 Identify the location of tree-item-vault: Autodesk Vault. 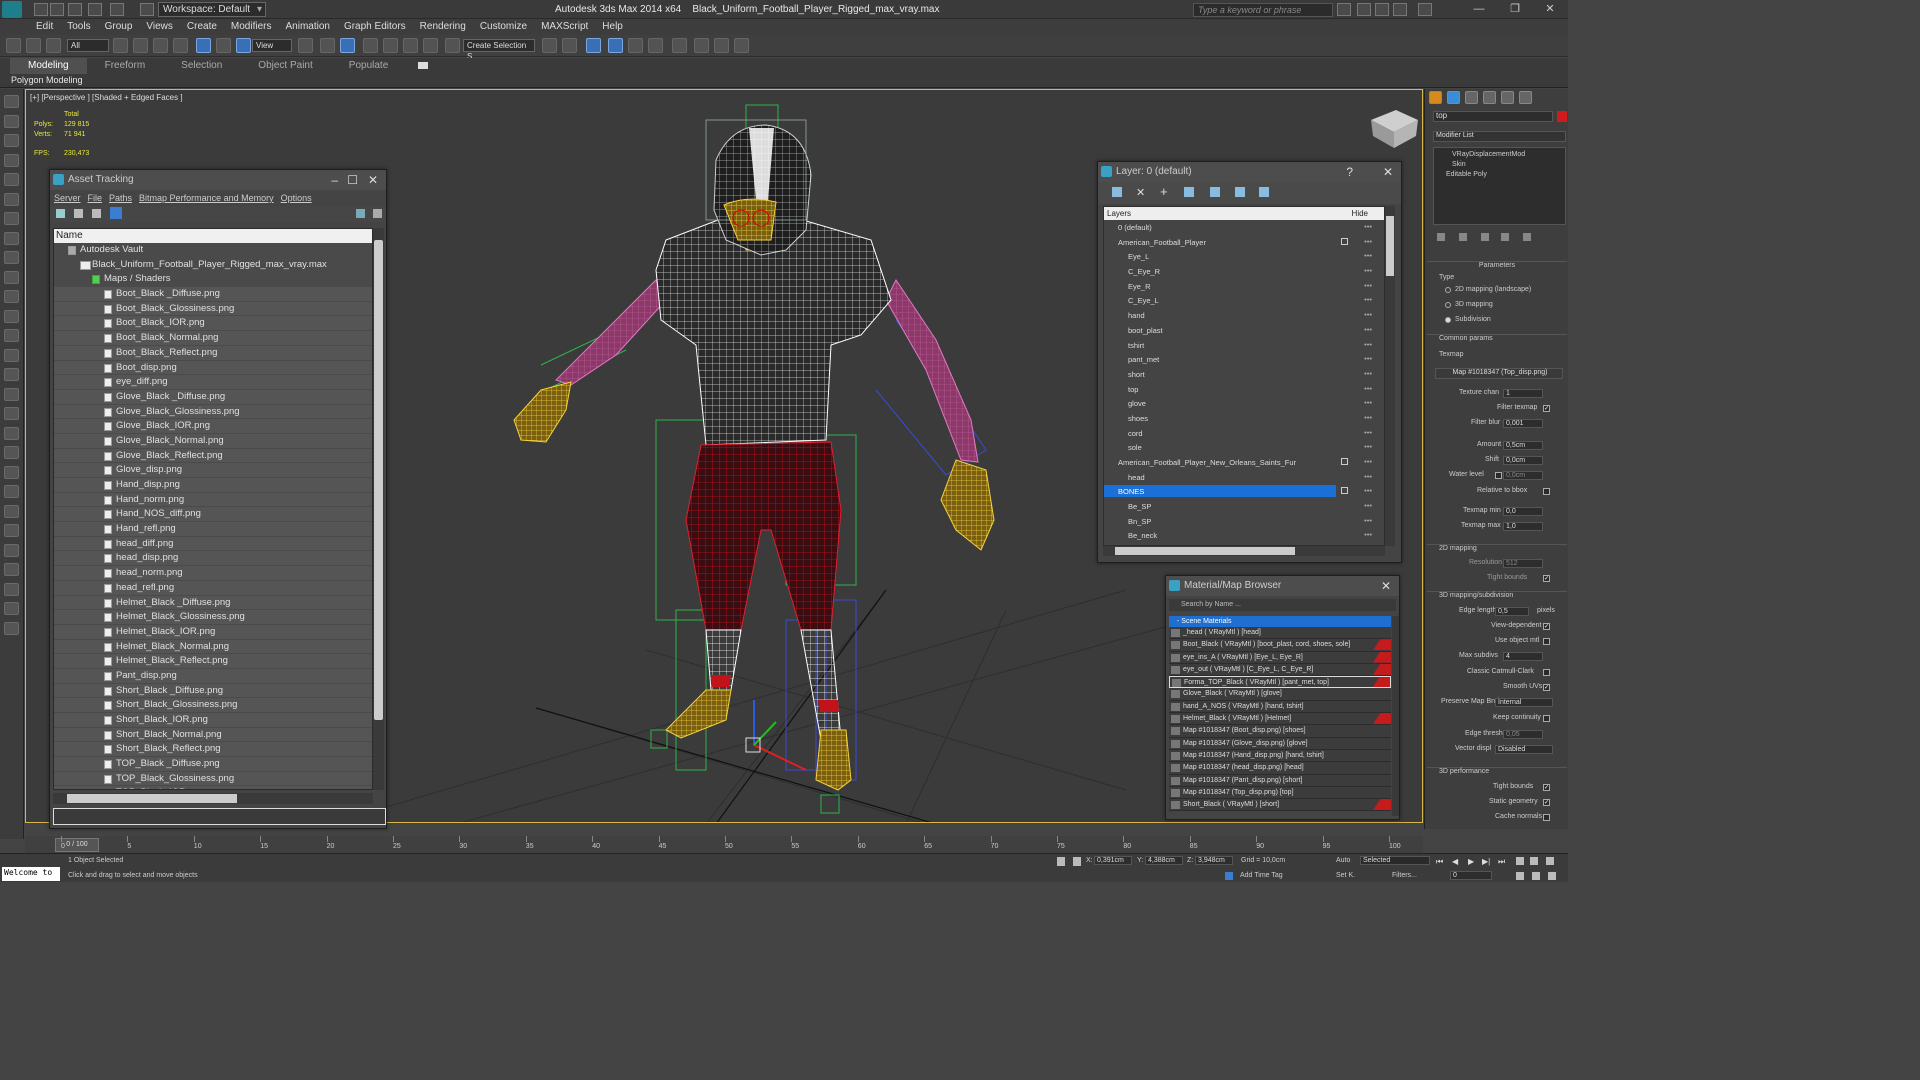
(213, 250).